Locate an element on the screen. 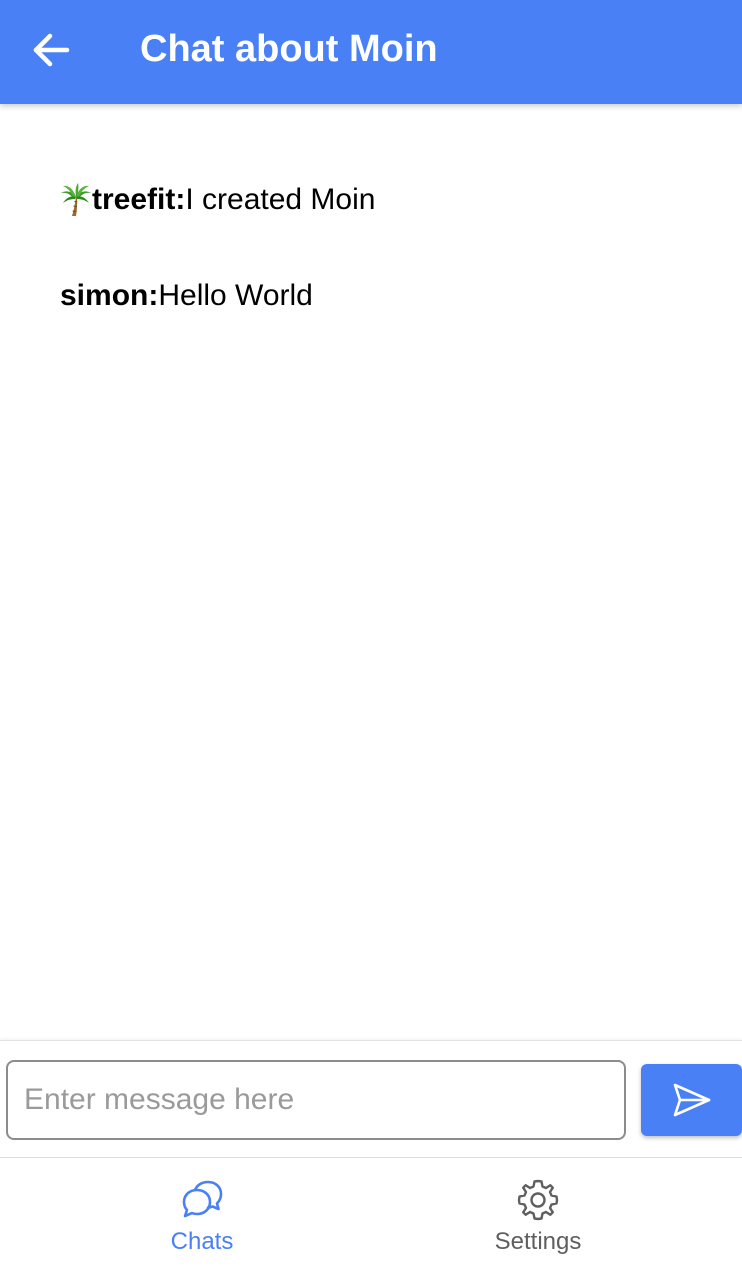 The image size is (742, 1270). tab-settings: Settings is located at coordinates (538, 1214).